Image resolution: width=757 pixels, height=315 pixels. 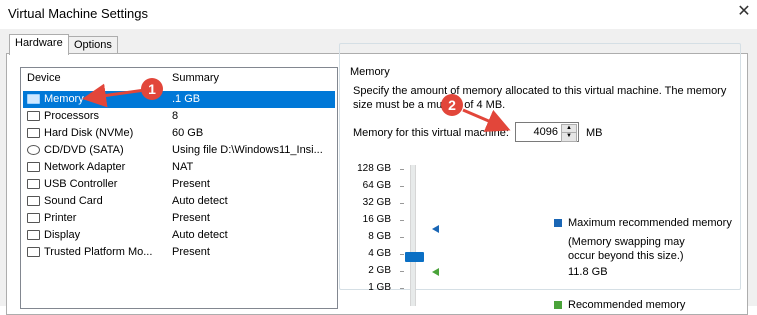 What do you see at coordinates (39, 44) in the screenshot?
I see `tab-hardware: Hardware` at bounding box center [39, 44].